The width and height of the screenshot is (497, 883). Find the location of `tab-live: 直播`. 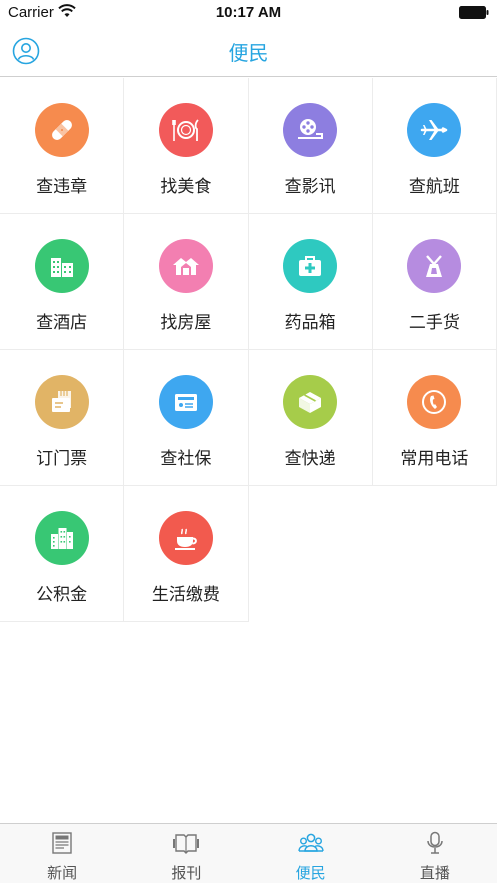

tab-live: 直播 is located at coordinates (435, 853).